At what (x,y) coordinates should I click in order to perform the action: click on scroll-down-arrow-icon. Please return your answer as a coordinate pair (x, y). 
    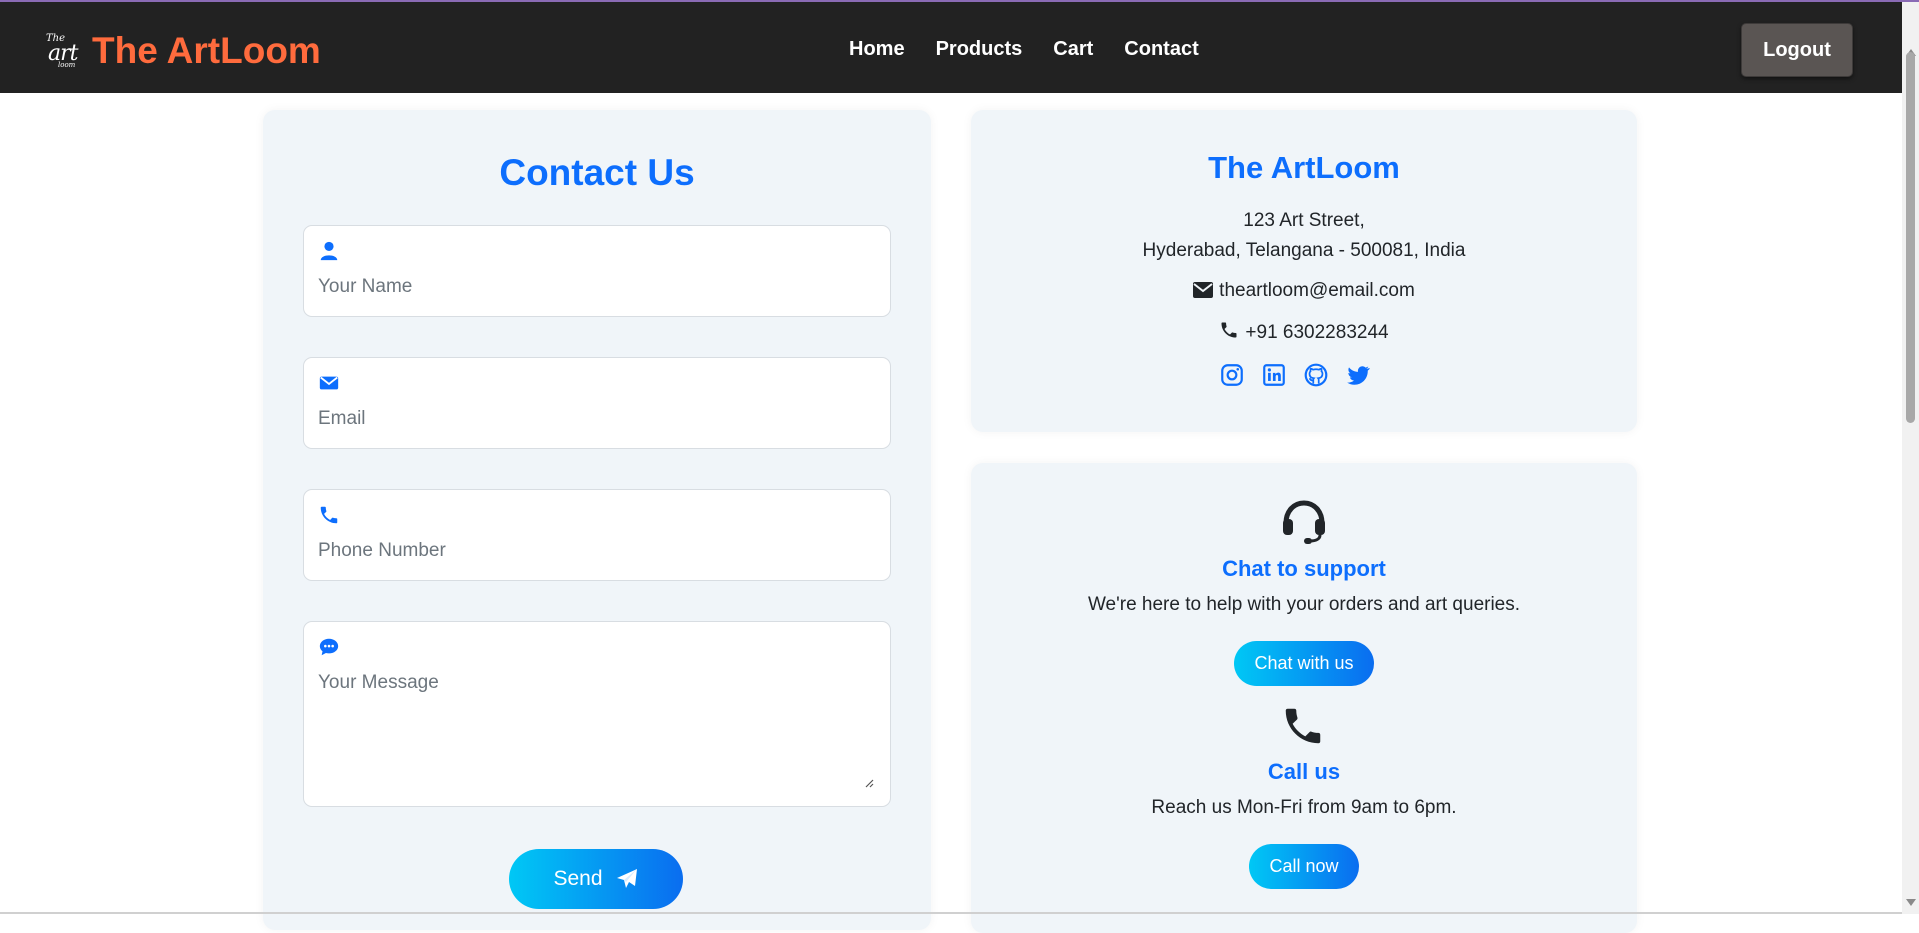
    Looking at the image, I should click on (1911, 902).